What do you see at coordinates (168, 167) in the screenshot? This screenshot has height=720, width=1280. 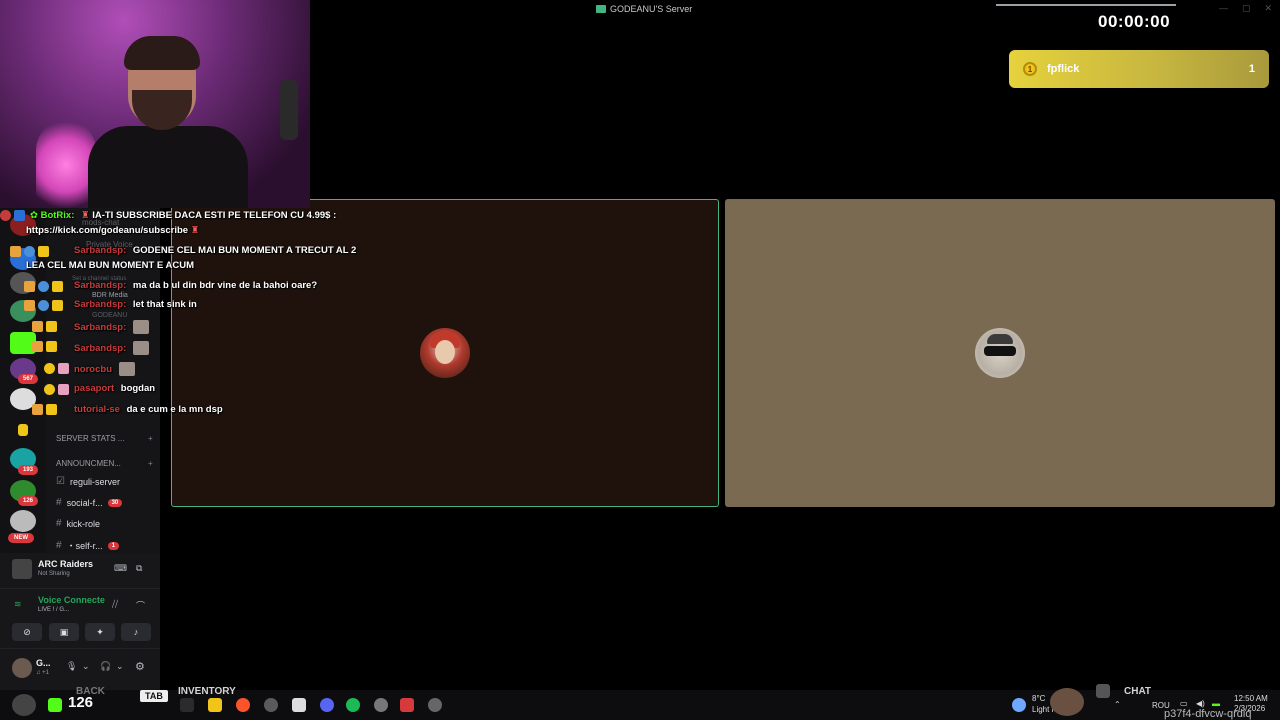 I see `streamer-body` at bounding box center [168, 167].